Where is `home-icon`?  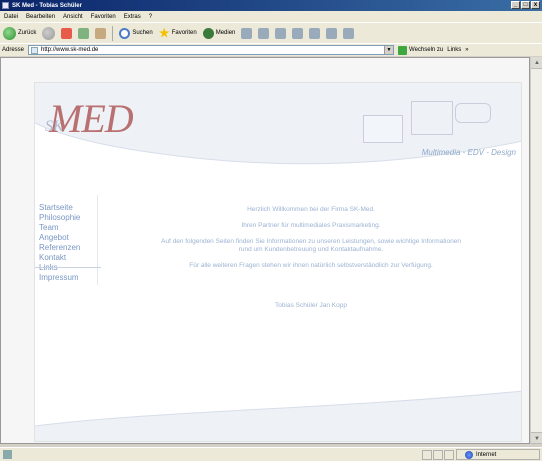
home-icon is located at coordinates (101, 33).